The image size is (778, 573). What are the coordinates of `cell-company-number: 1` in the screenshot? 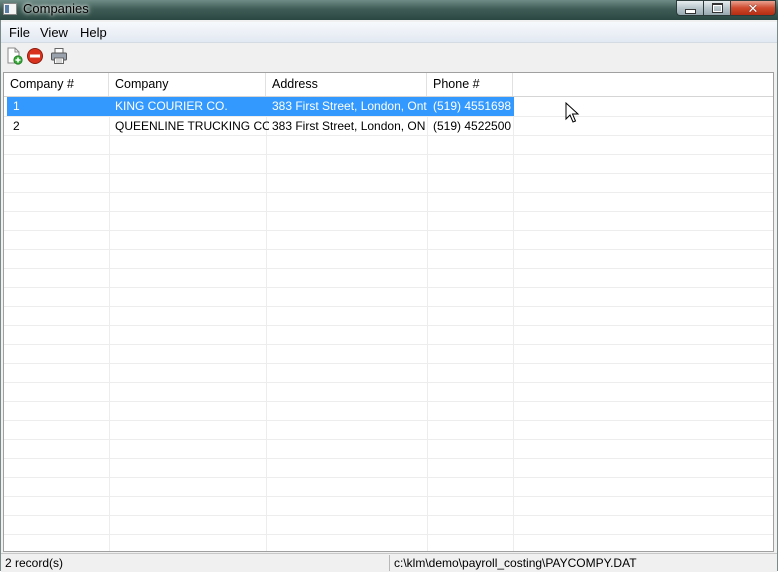 It's located at (16, 106).